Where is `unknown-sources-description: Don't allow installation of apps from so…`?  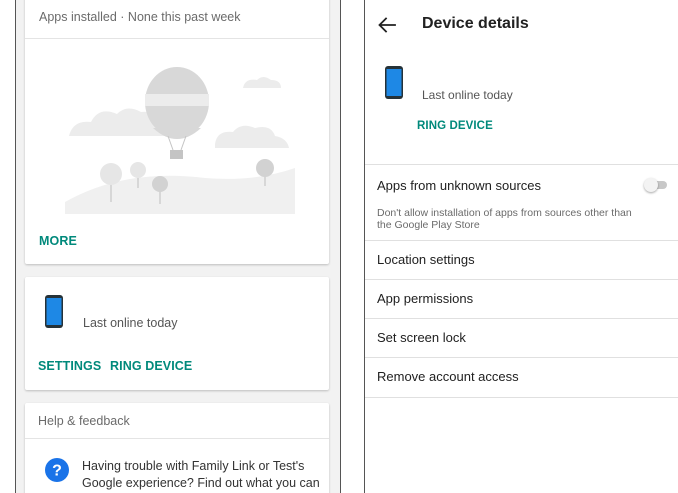
unknown-sources-description: Don't allow installation of apps from so… is located at coordinates (504, 219).